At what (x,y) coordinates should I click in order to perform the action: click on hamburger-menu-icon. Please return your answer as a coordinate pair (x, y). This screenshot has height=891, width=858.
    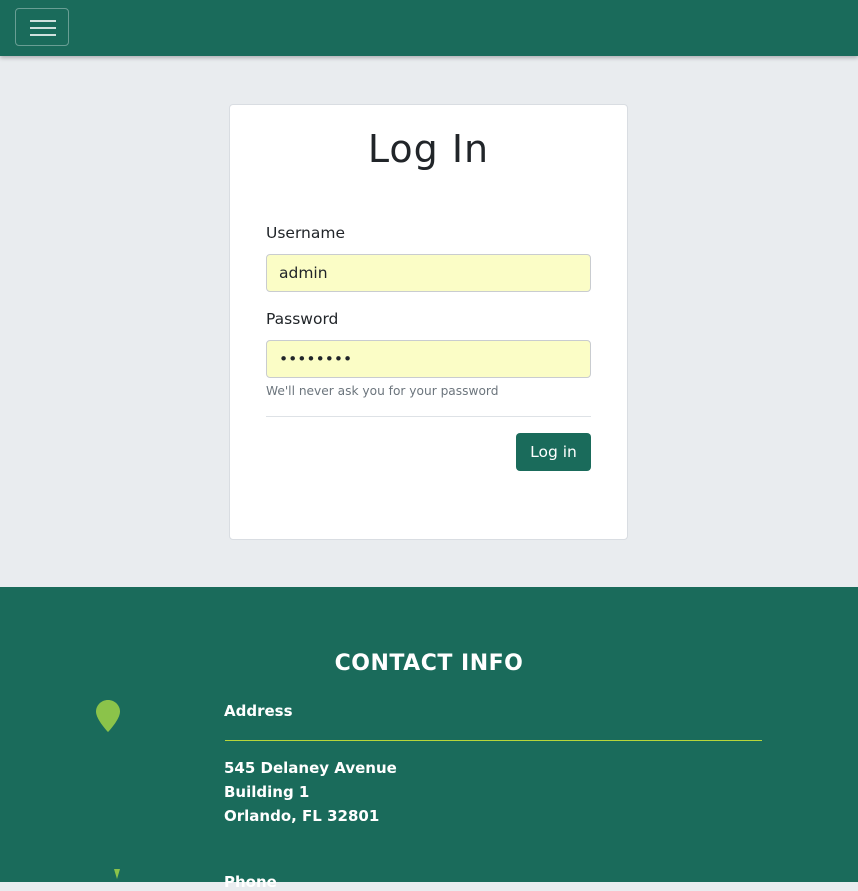
    Looking at the image, I should click on (43, 21).